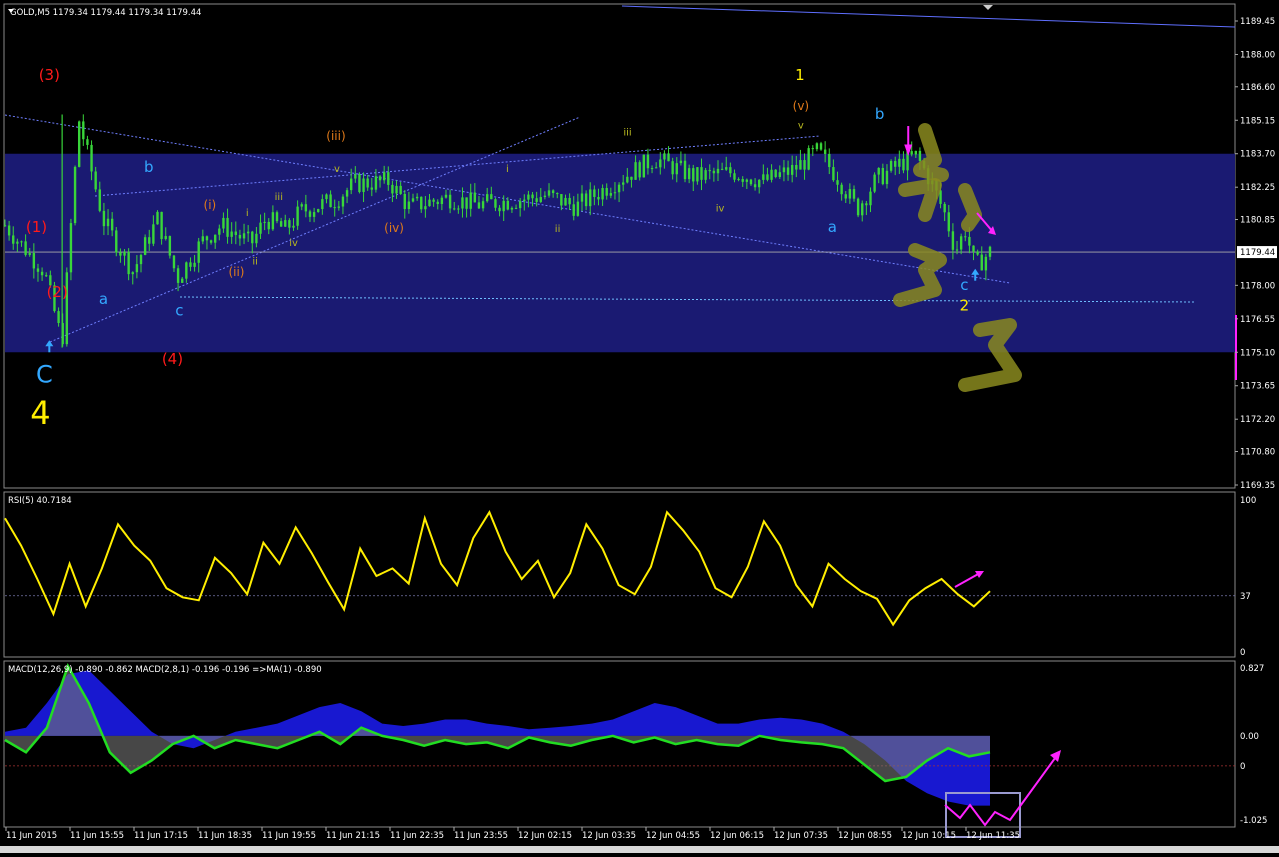  I want to click on time-label: 12 Jun 07:35, so click(801, 836).